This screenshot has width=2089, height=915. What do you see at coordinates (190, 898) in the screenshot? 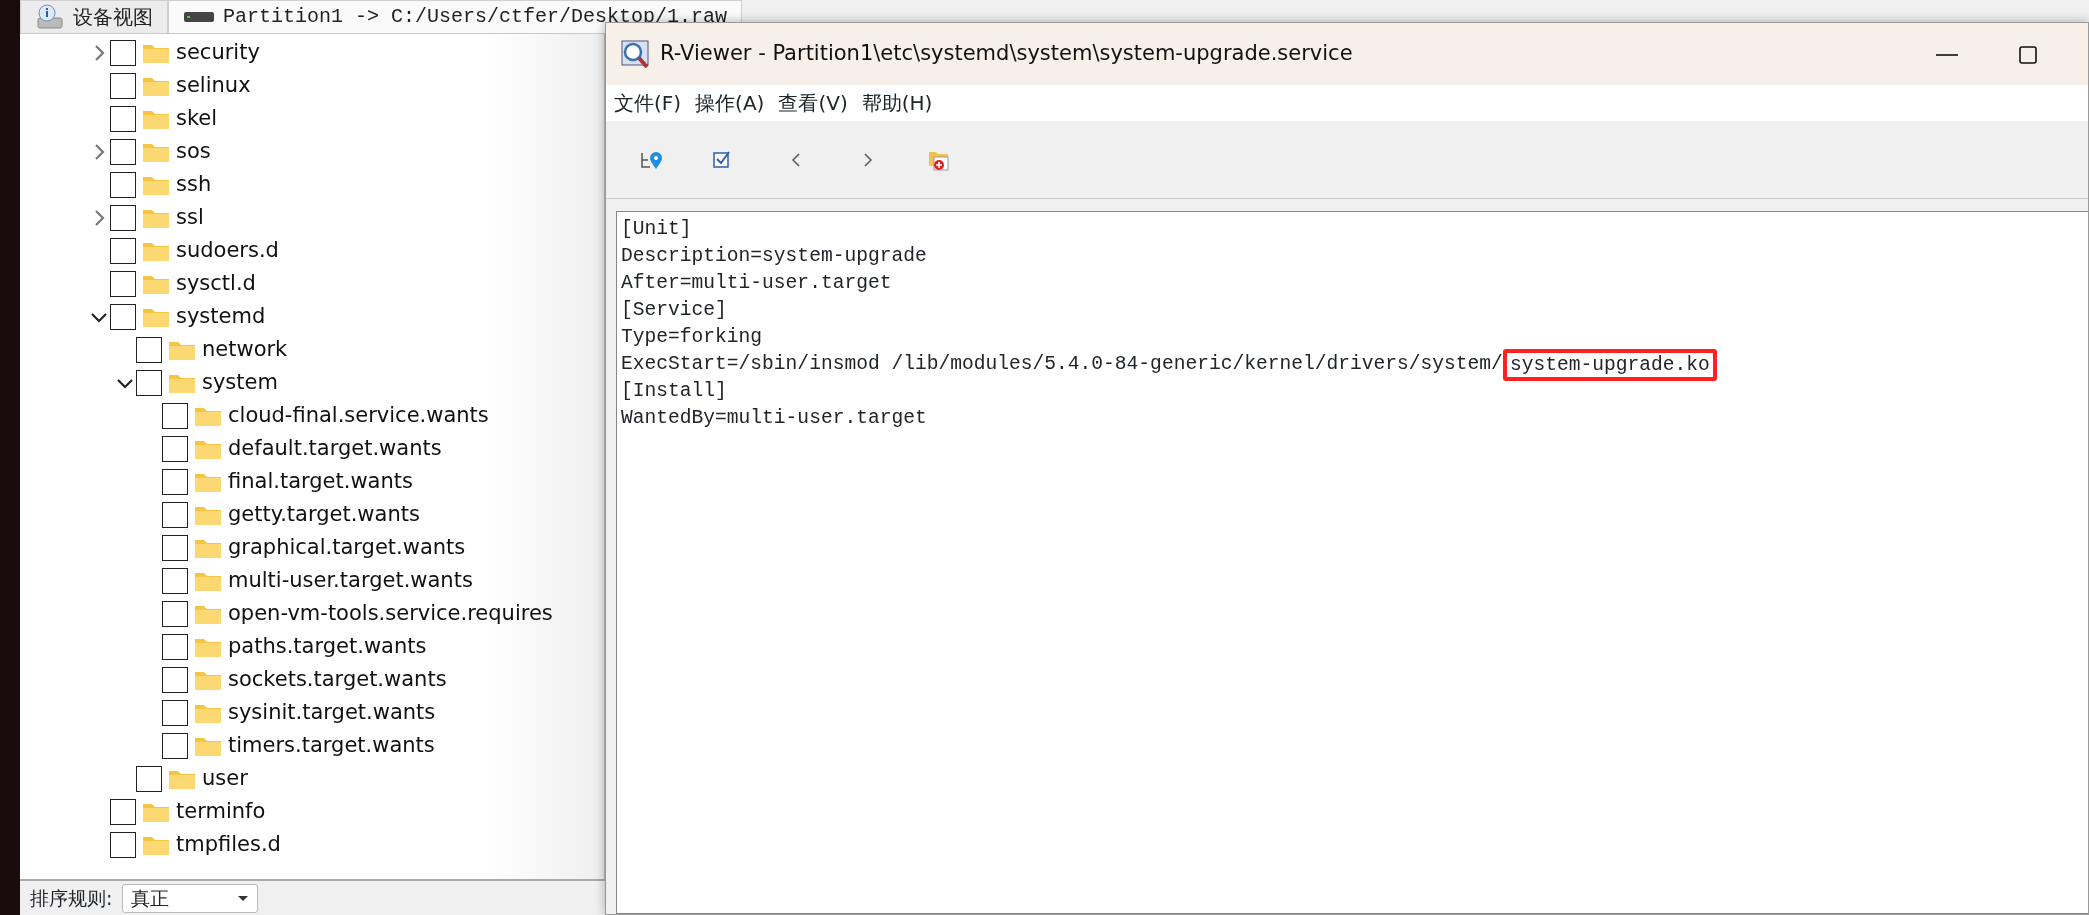
I see `sort-dropdown: 真正` at bounding box center [190, 898].